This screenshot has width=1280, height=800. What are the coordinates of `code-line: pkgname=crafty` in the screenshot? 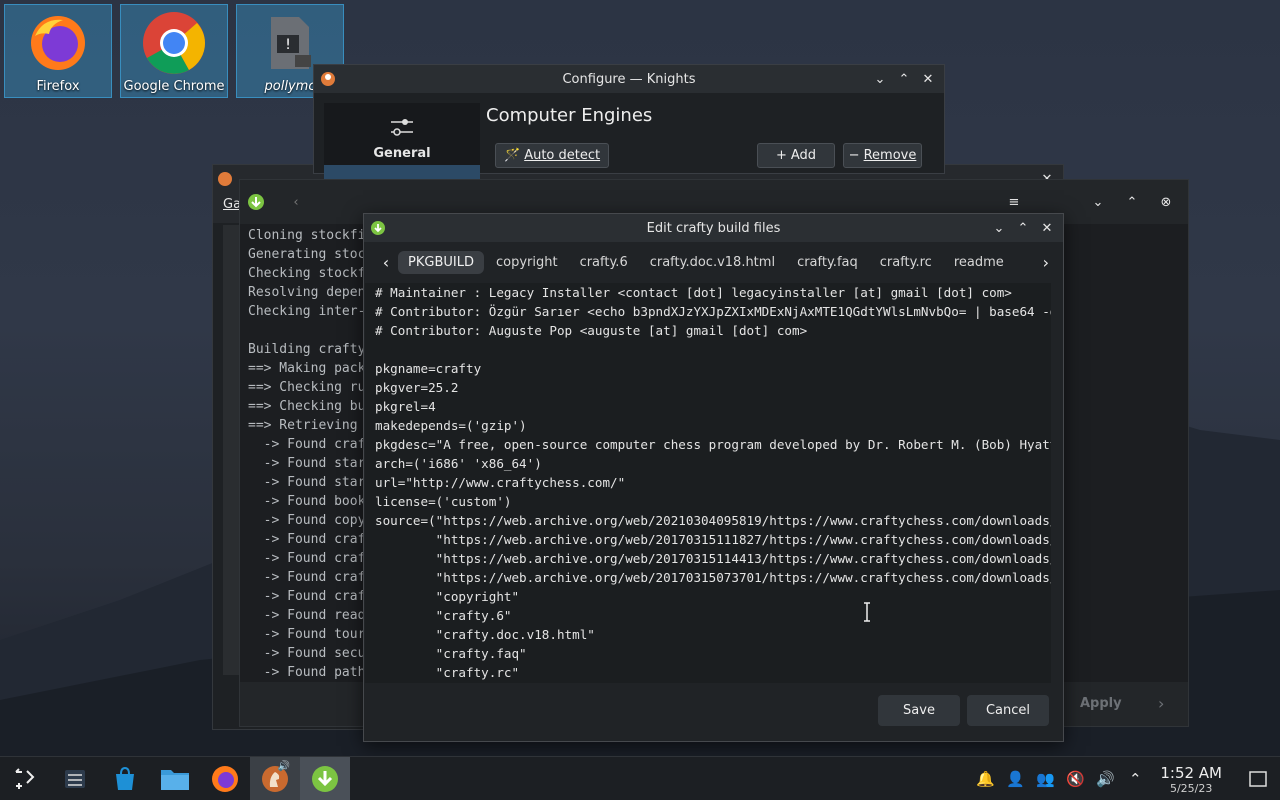 It's located at (713, 368).